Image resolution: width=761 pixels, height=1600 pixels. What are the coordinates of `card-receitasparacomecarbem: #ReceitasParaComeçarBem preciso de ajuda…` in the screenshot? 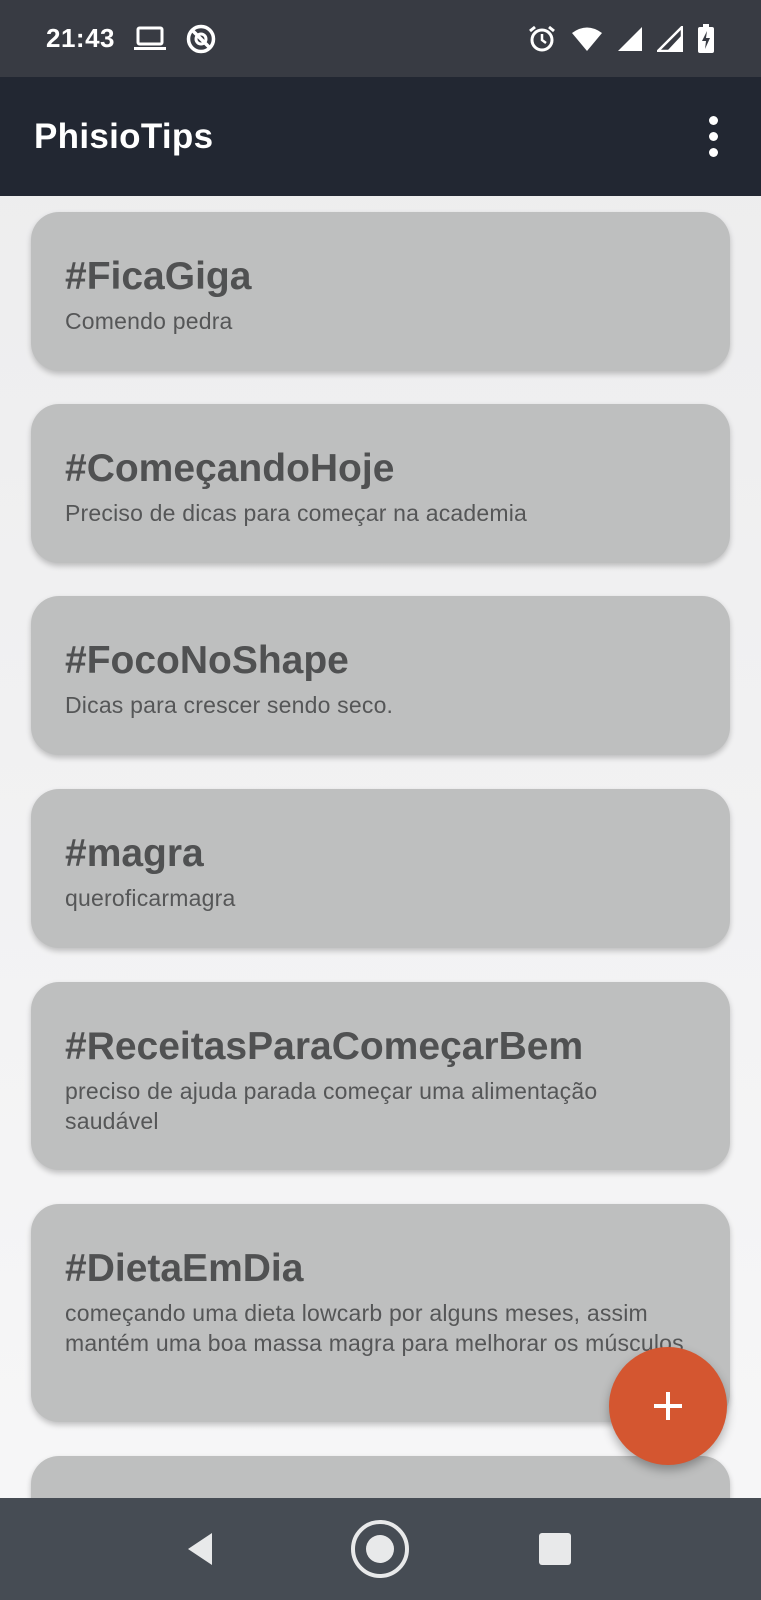 It's located at (380, 1076).